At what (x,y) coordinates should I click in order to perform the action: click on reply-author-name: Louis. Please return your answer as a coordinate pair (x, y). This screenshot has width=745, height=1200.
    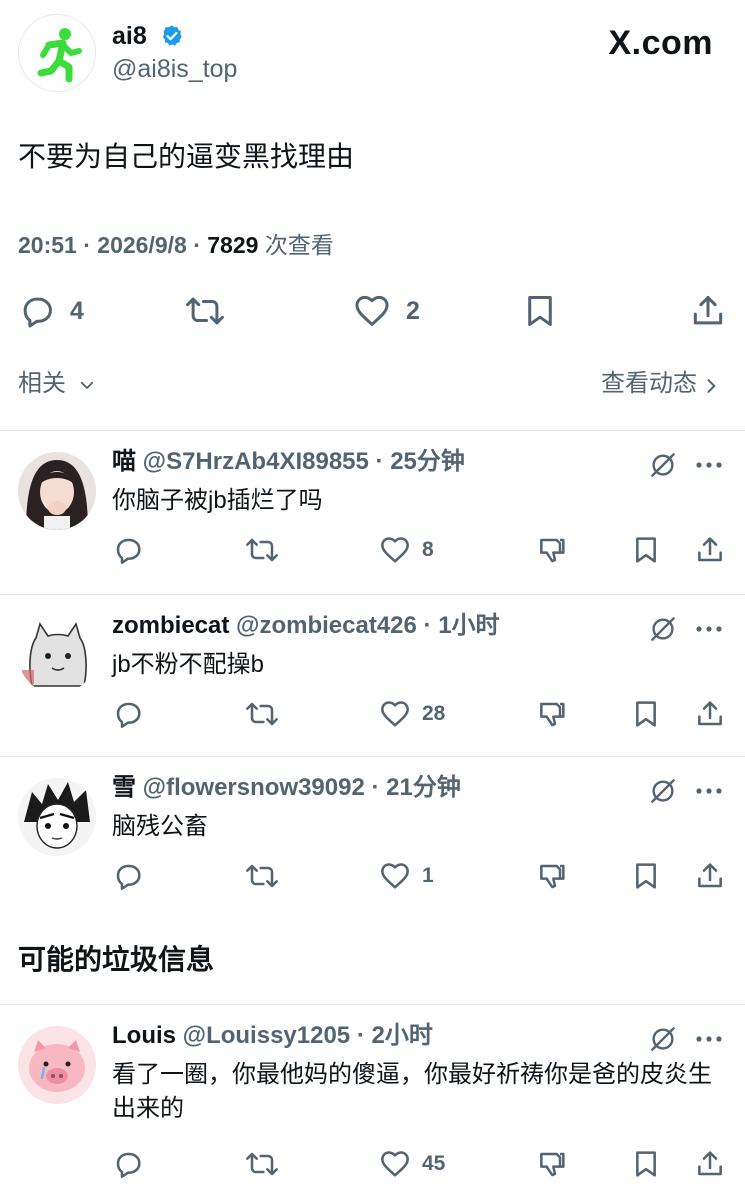
    Looking at the image, I should click on (144, 1035).